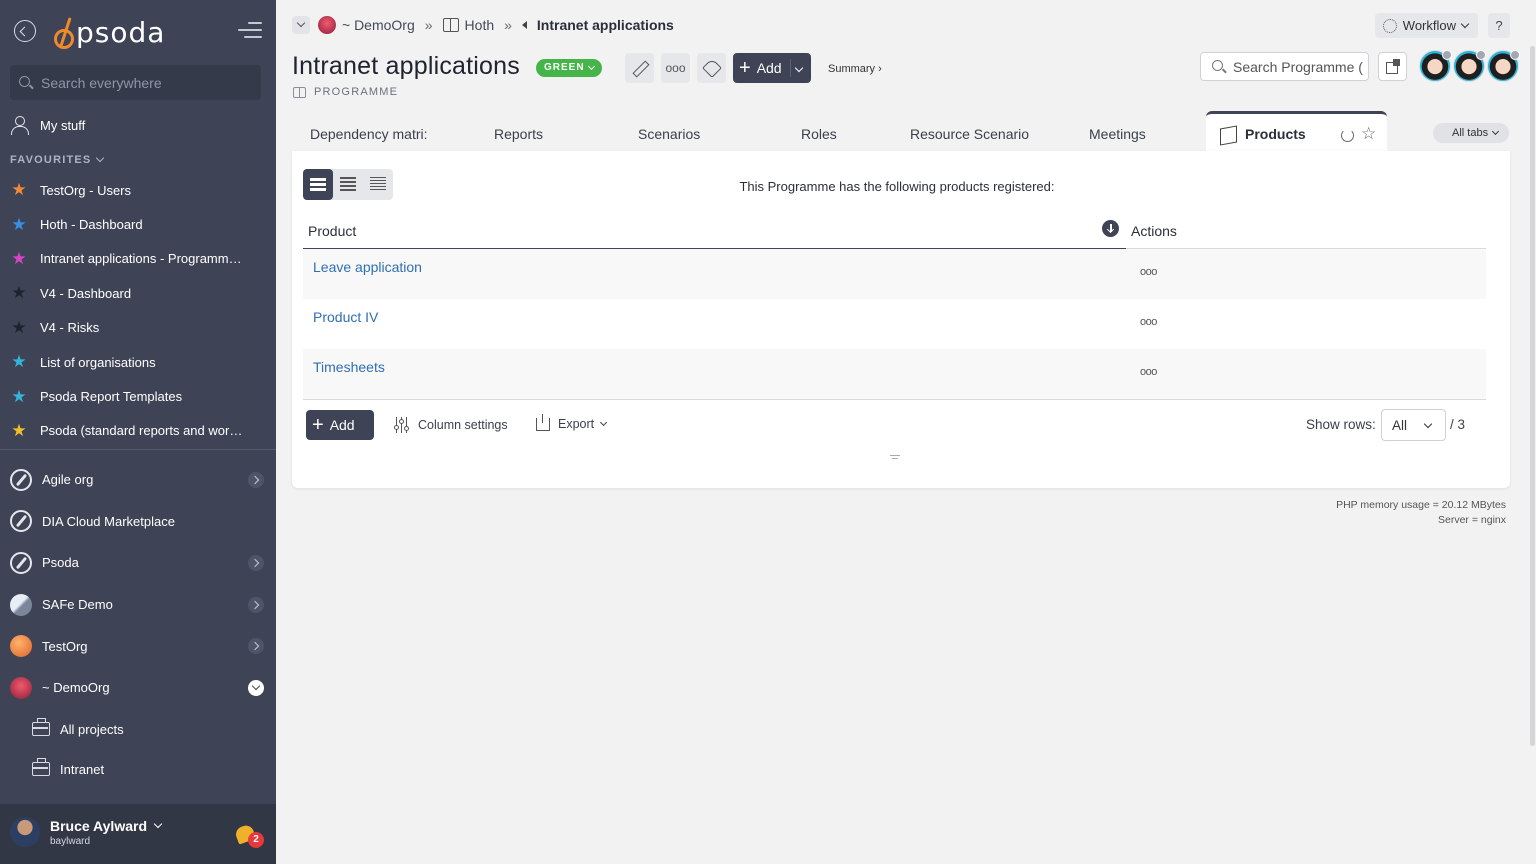 This screenshot has height=864, width=1536. Describe the element at coordinates (340, 425) in the screenshot. I see `add-product-button: + Add` at that location.